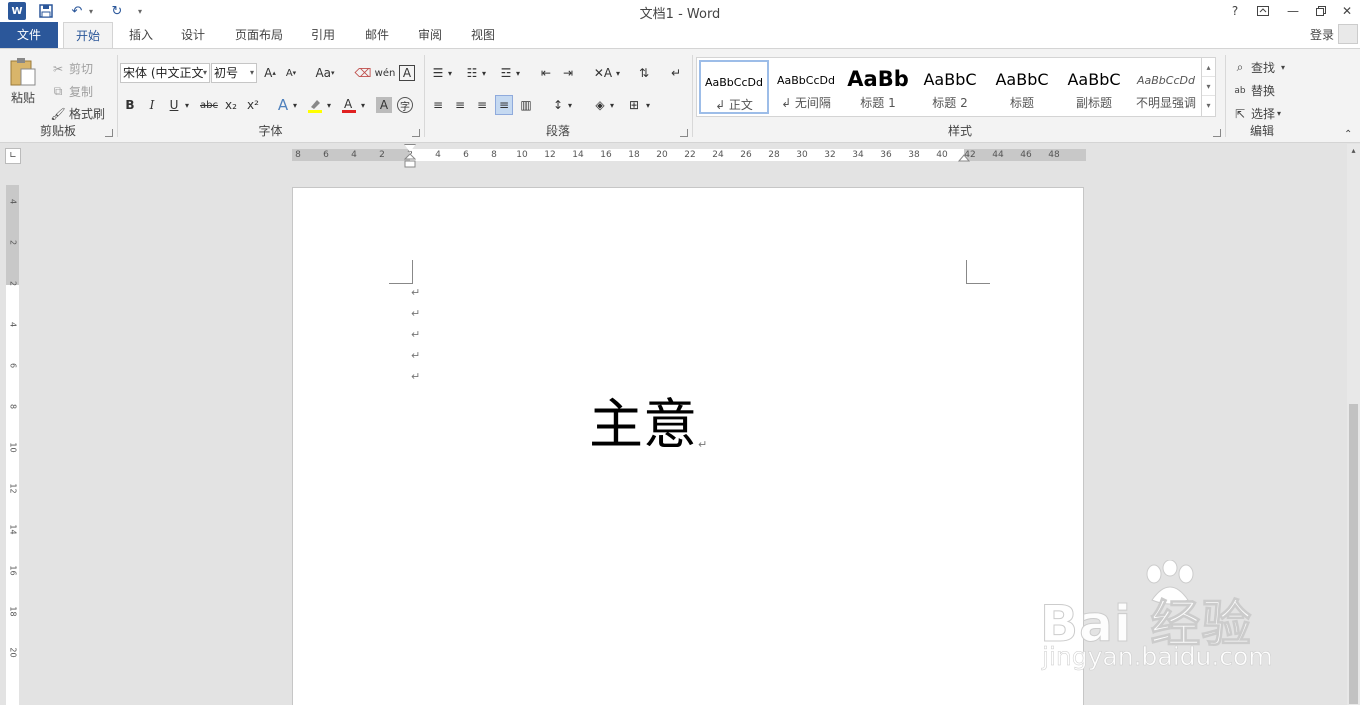  Describe the element at coordinates (676, 73) in the screenshot. I see `show-marks-icon: ↵` at that location.